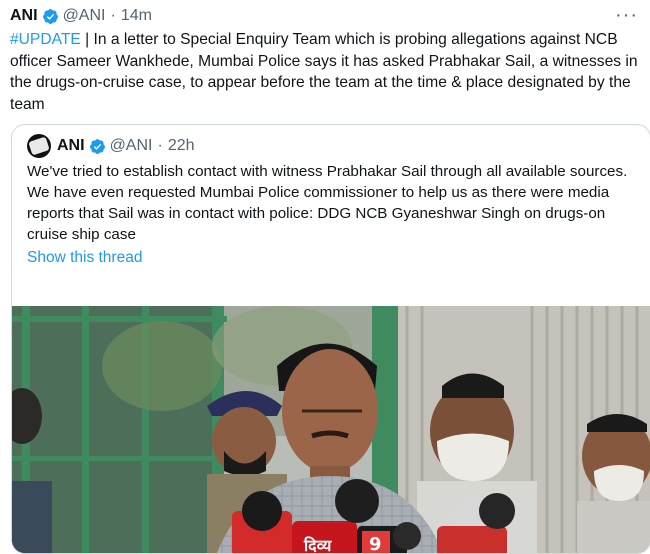  Describe the element at coordinates (39, 146) in the screenshot. I see `avatar` at that location.